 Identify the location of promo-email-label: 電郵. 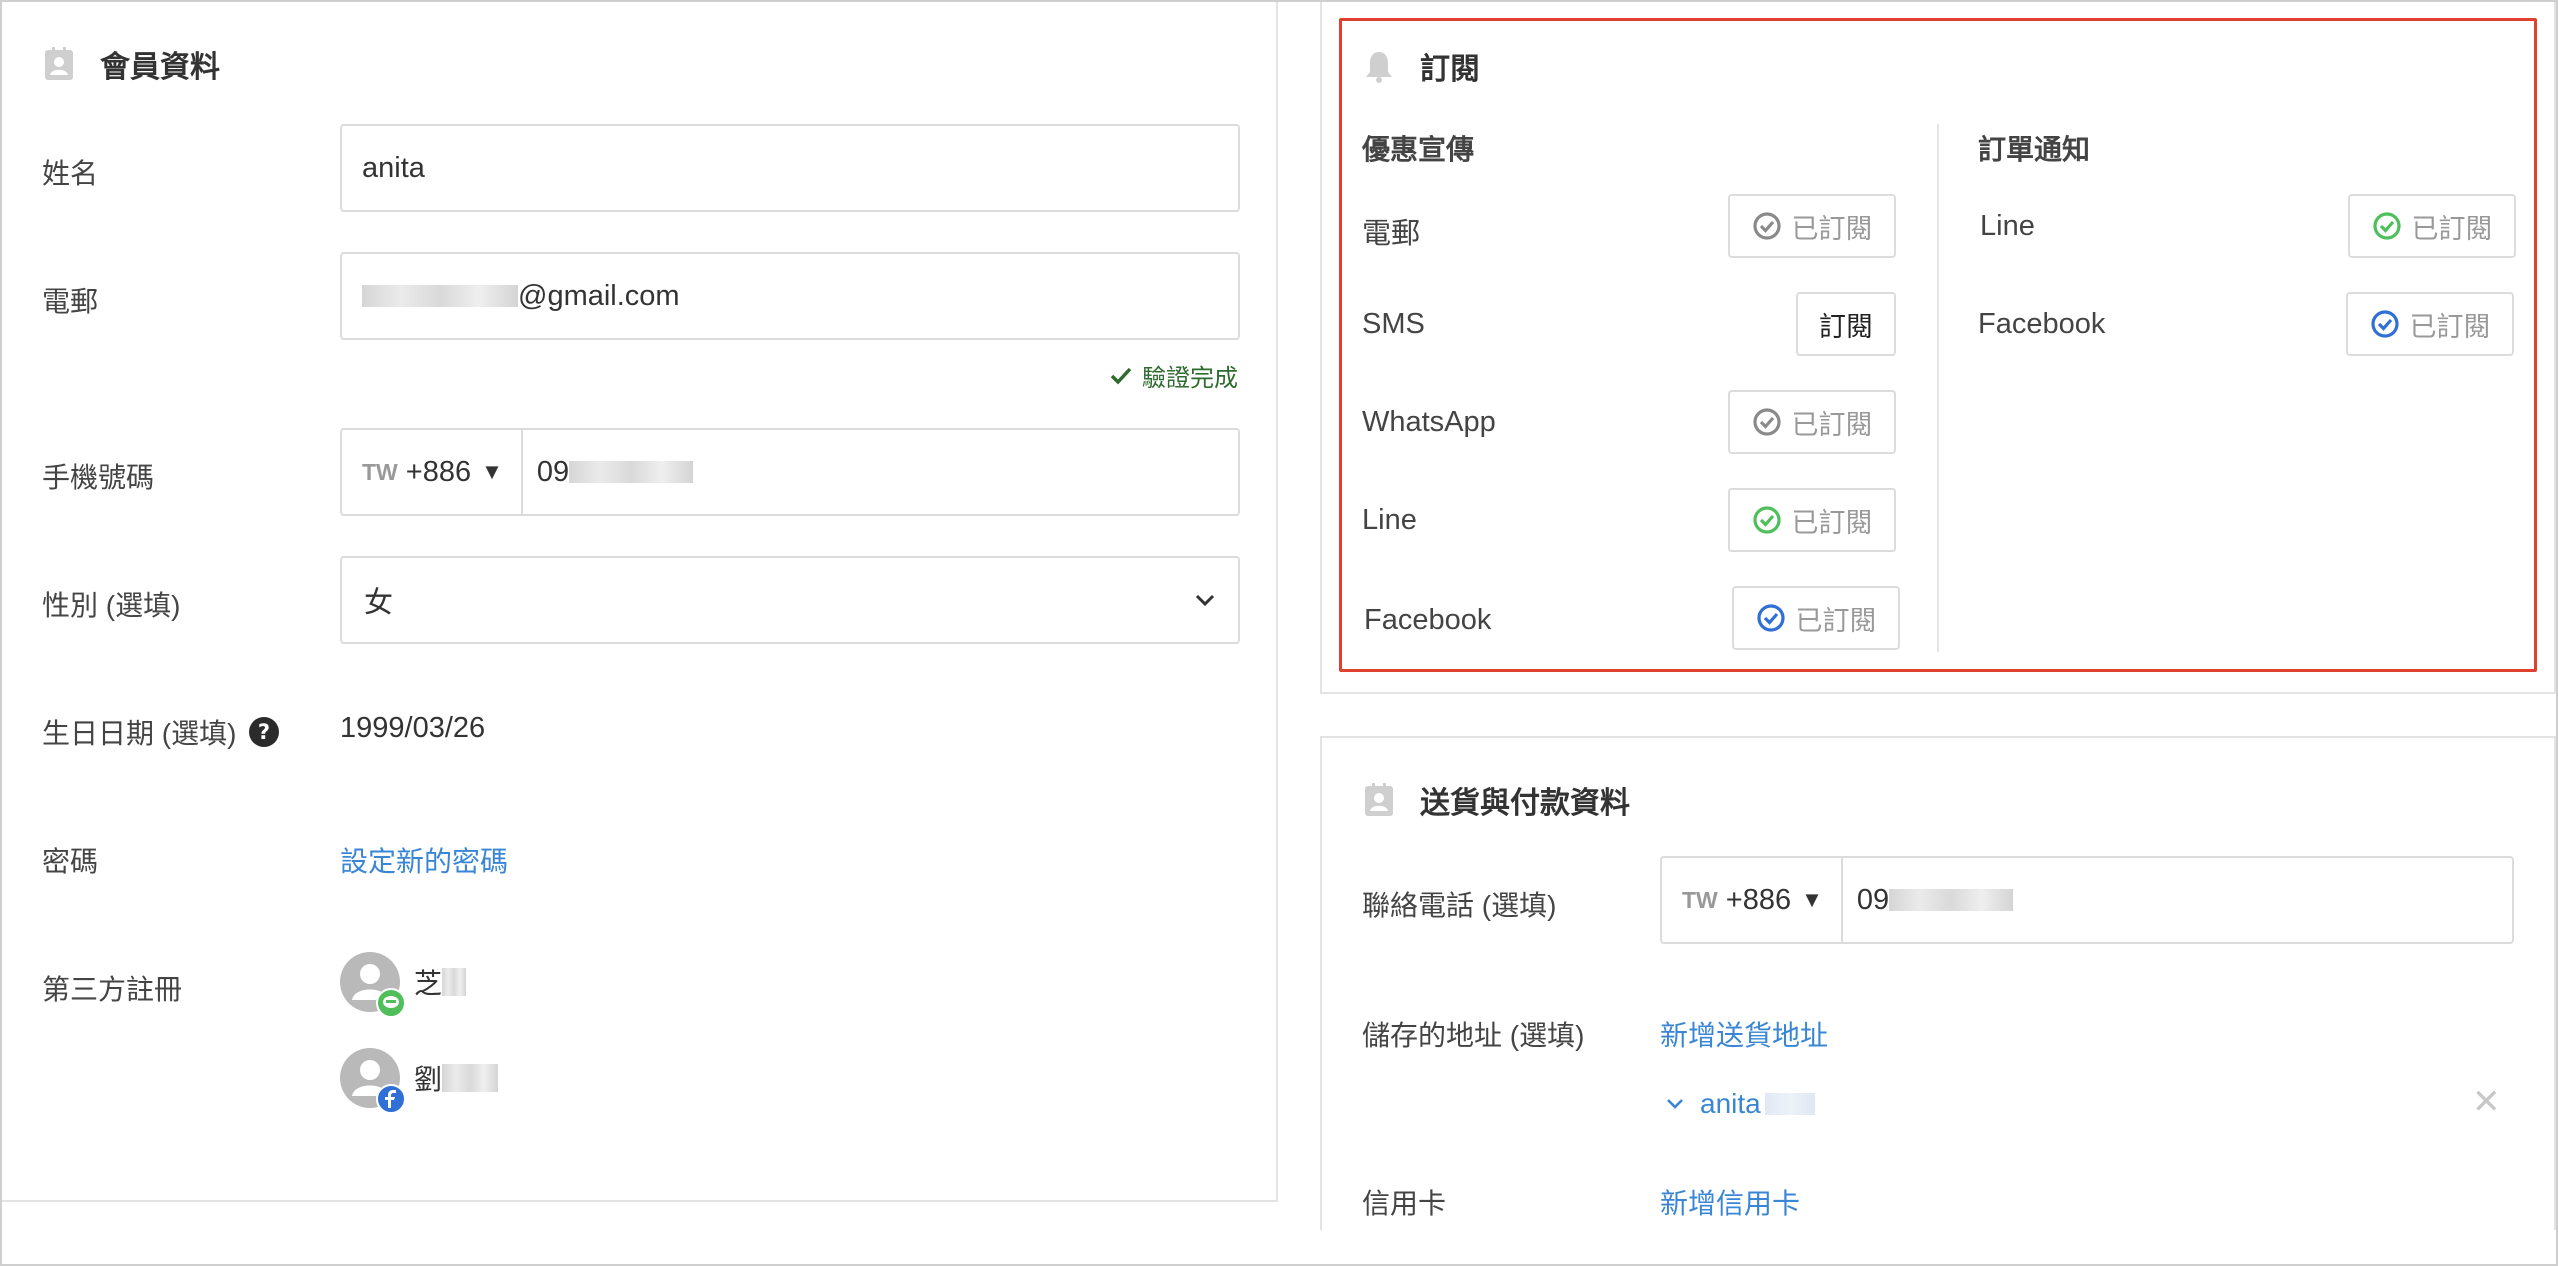
(1391, 234).